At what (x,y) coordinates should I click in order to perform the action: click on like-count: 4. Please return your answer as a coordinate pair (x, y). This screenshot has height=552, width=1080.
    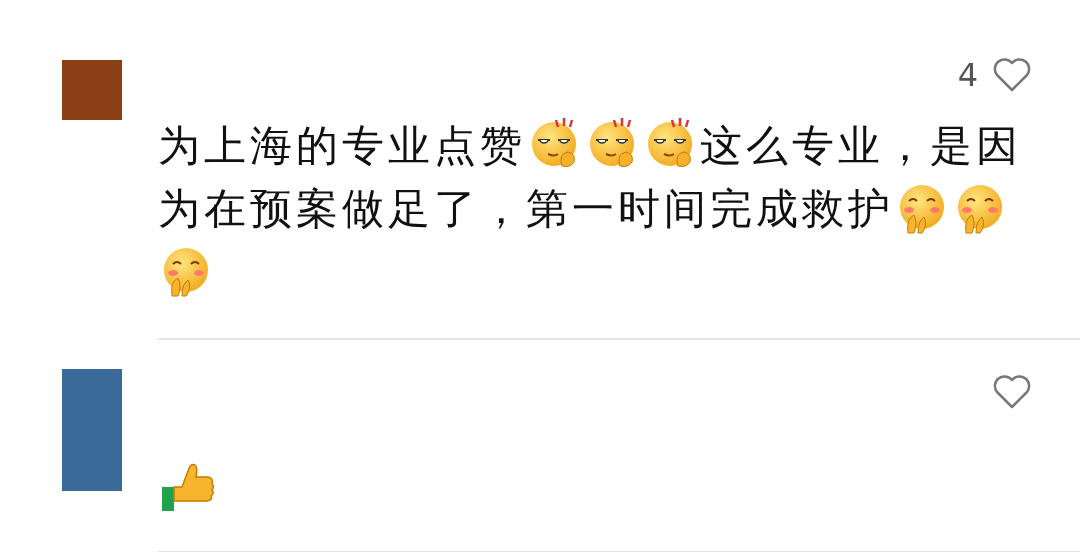
    Looking at the image, I should click on (967, 75).